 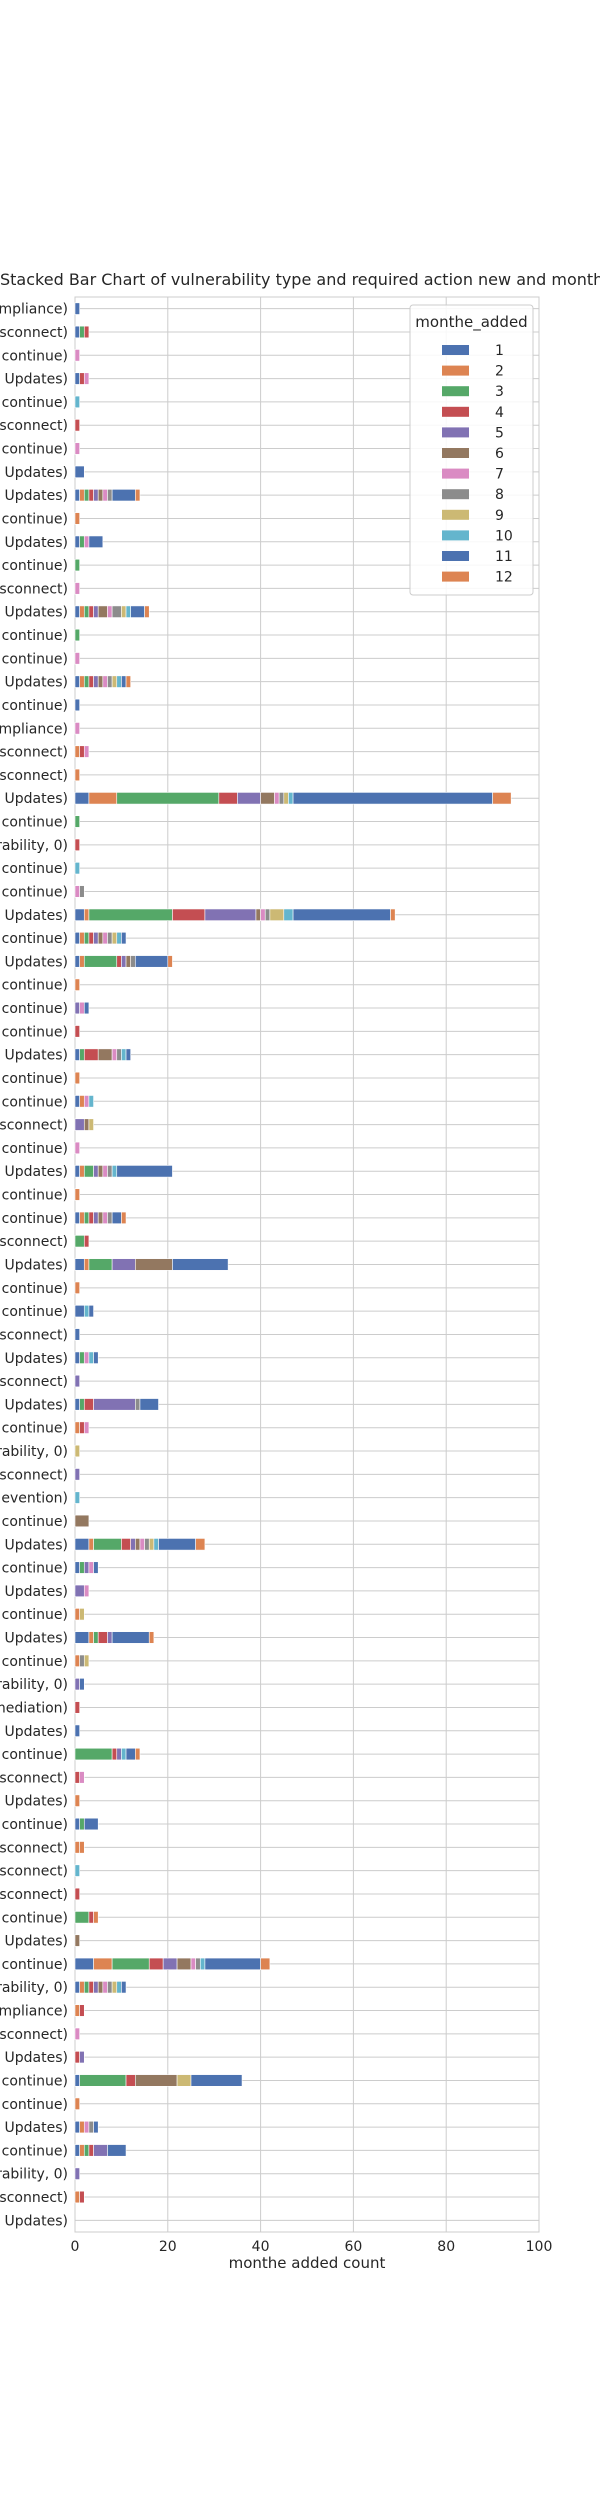 I want to click on legend-label: 12, so click(x=504, y=578).